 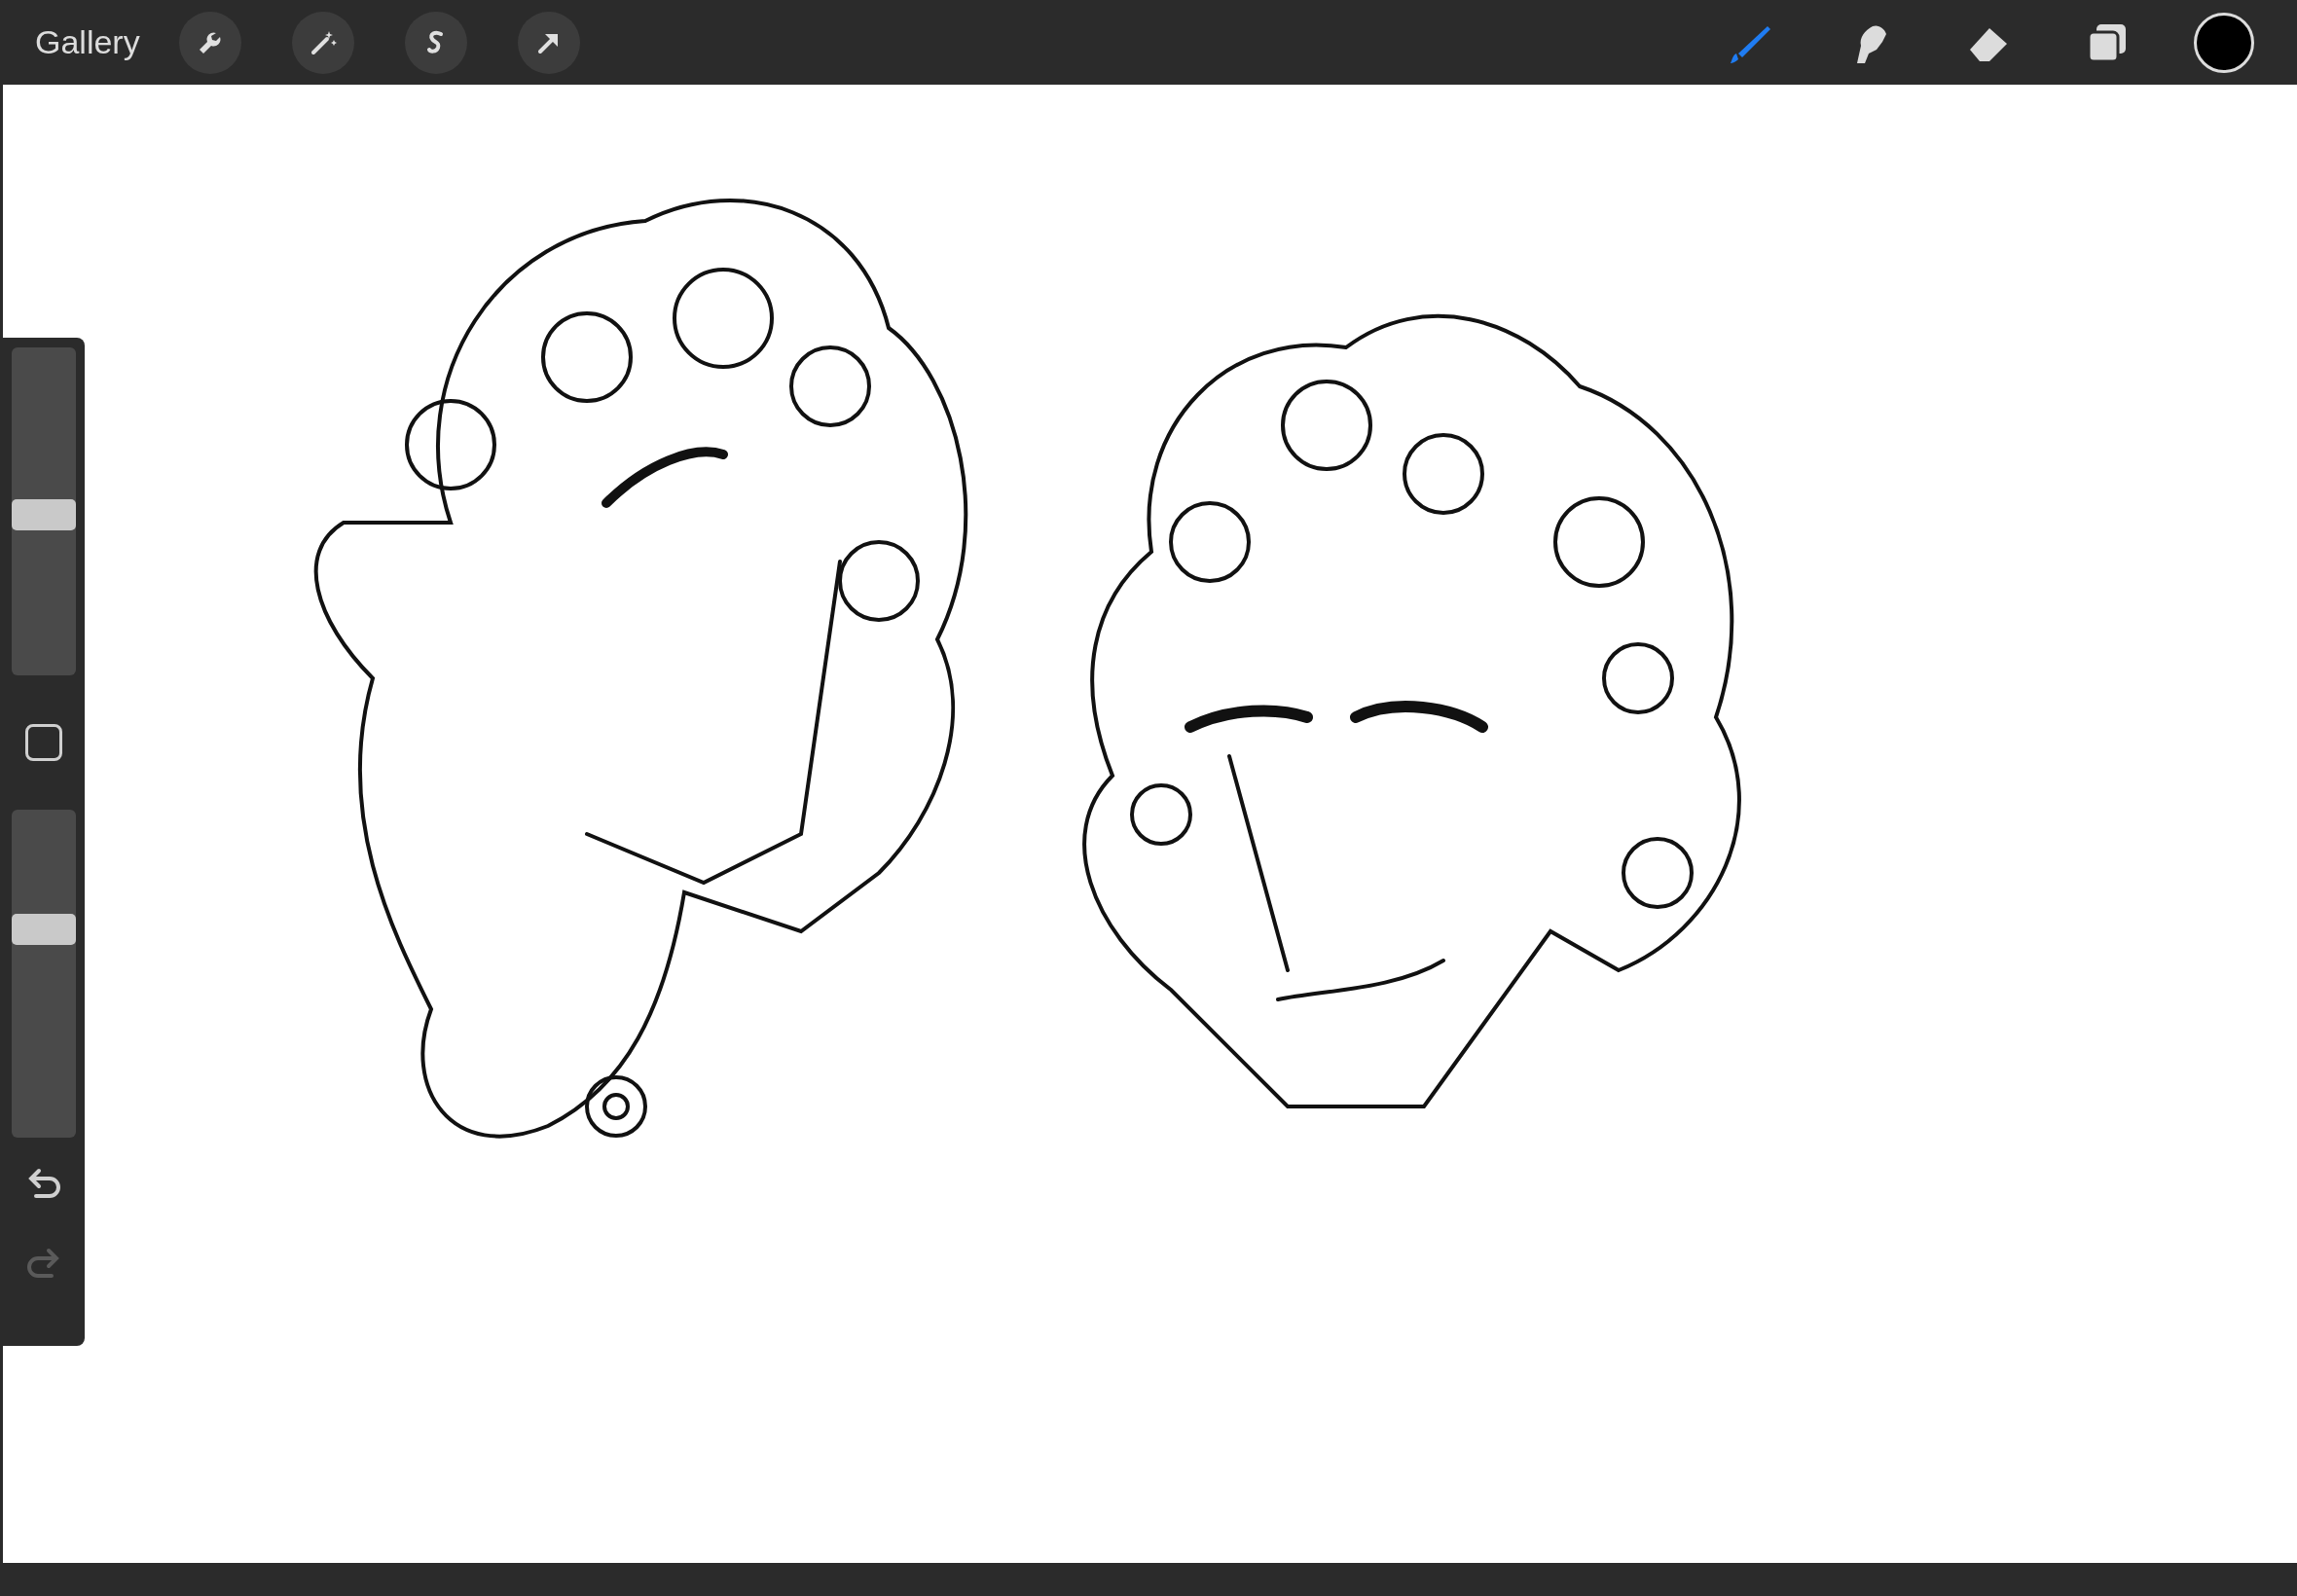 What do you see at coordinates (44, 974) in the screenshot?
I see `opacity-slider` at bounding box center [44, 974].